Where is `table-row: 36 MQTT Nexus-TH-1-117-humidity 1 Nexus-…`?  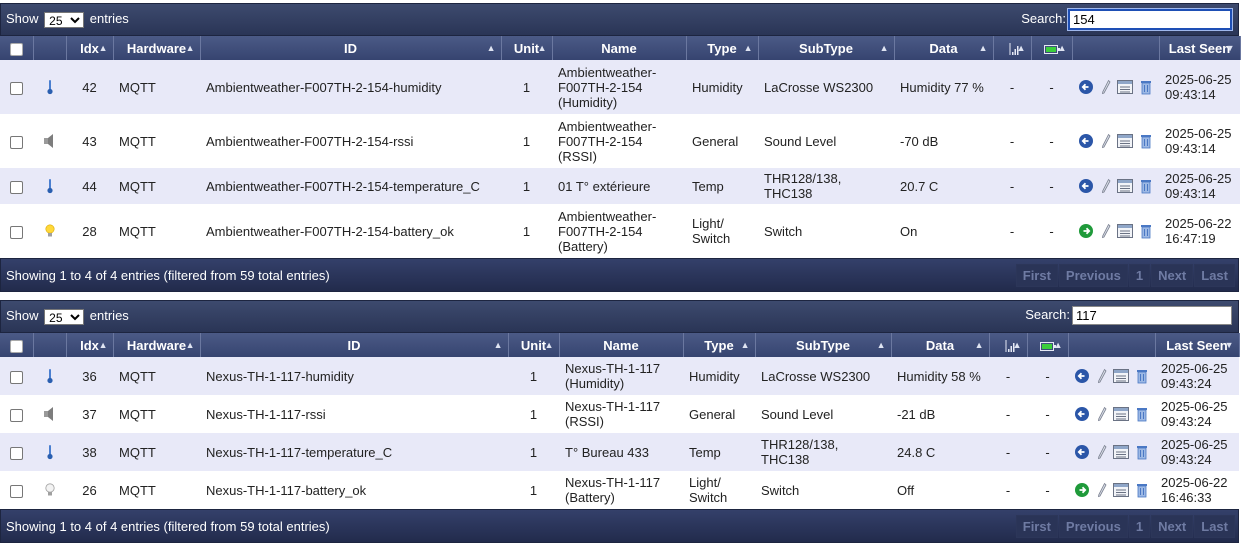
table-row: 36 MQTT Nexus-TH-1-117-humidity 1 Nexus-… is located at coordinates (619, 376).